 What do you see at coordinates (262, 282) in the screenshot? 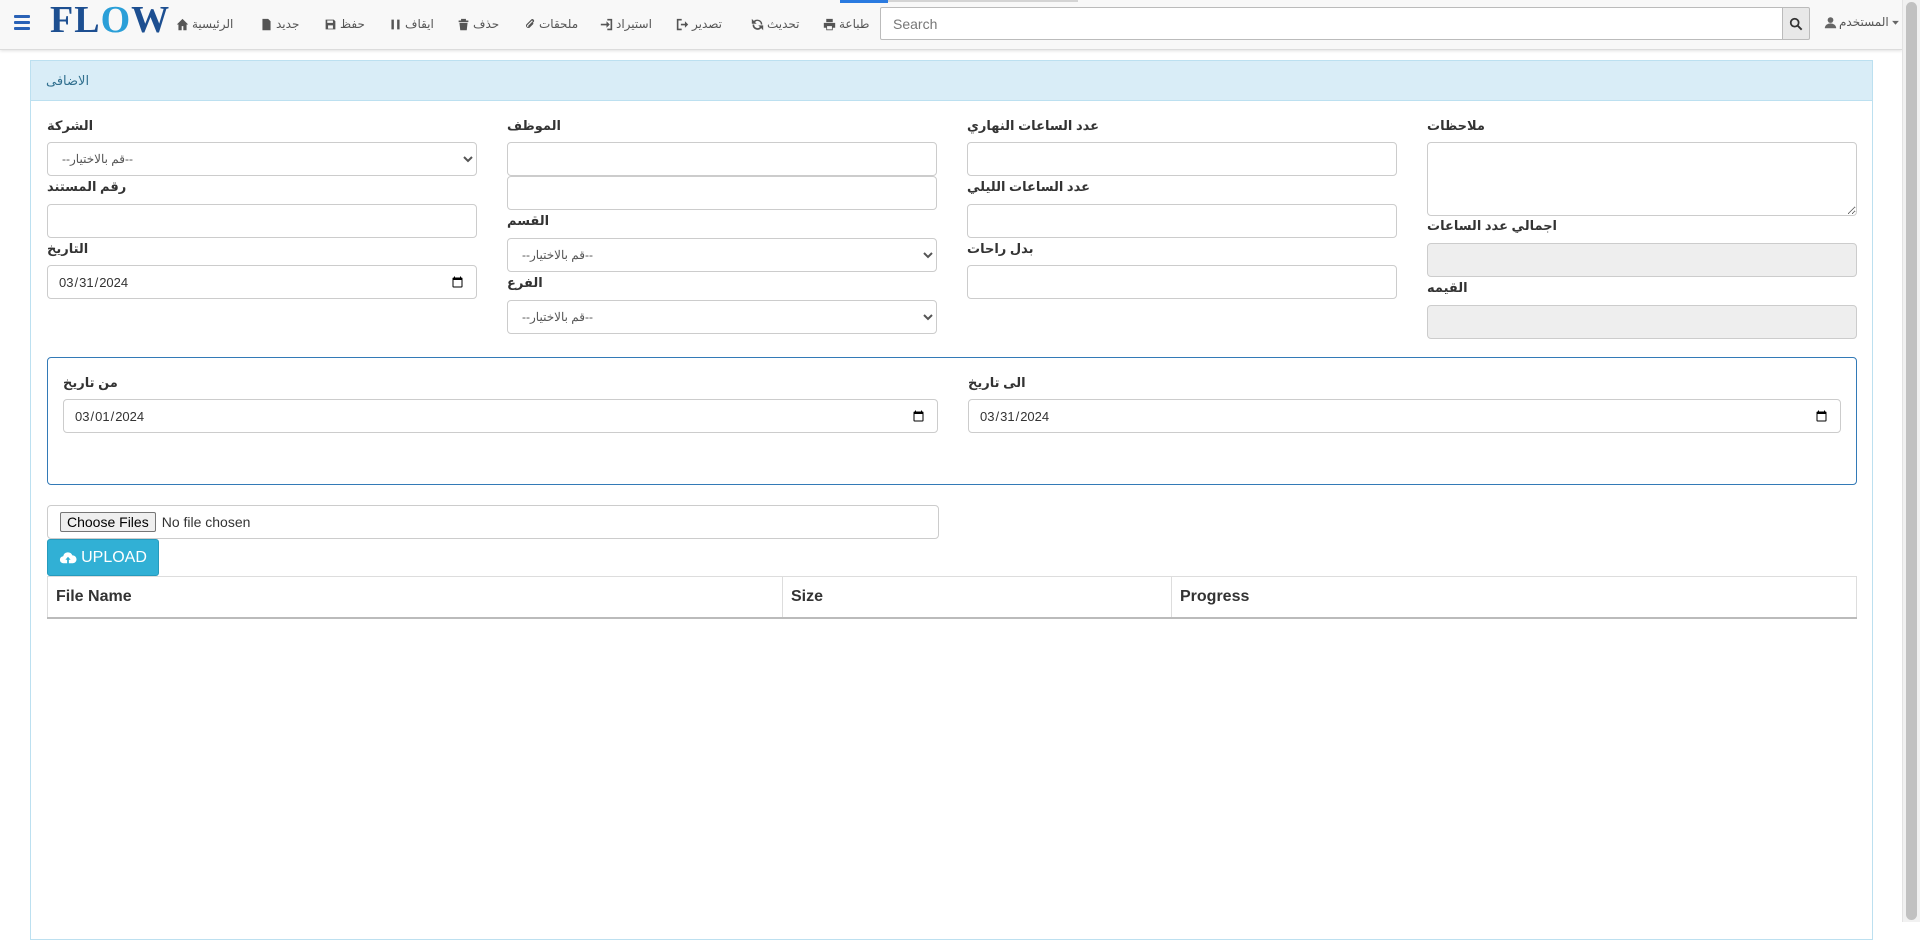
I see `date-input` at bounding box center [262, 282].